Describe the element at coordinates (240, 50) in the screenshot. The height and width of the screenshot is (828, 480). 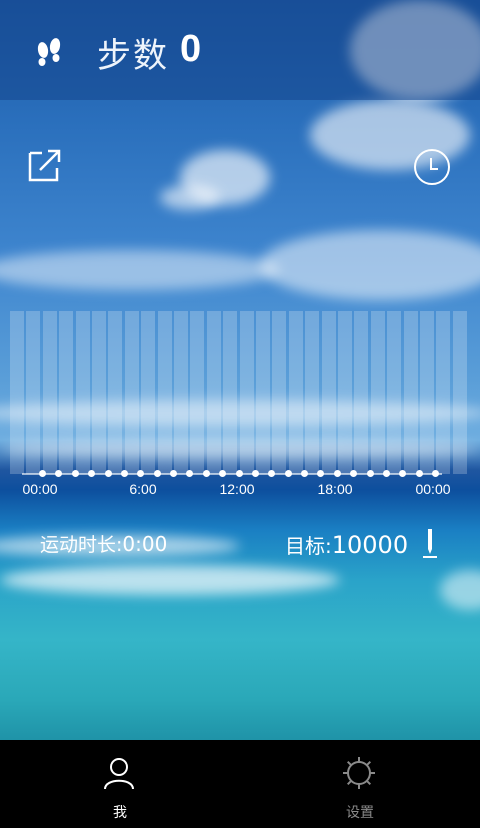
I see `header-bar: 步数 0` at that location.